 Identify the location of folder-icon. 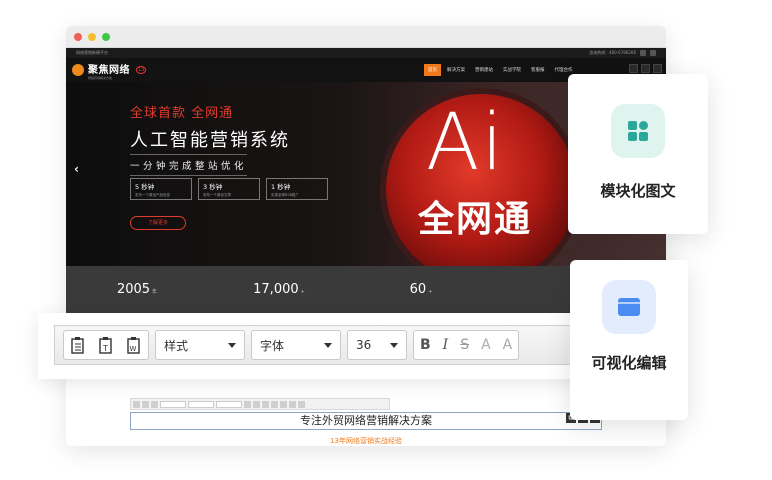
(629, 307).